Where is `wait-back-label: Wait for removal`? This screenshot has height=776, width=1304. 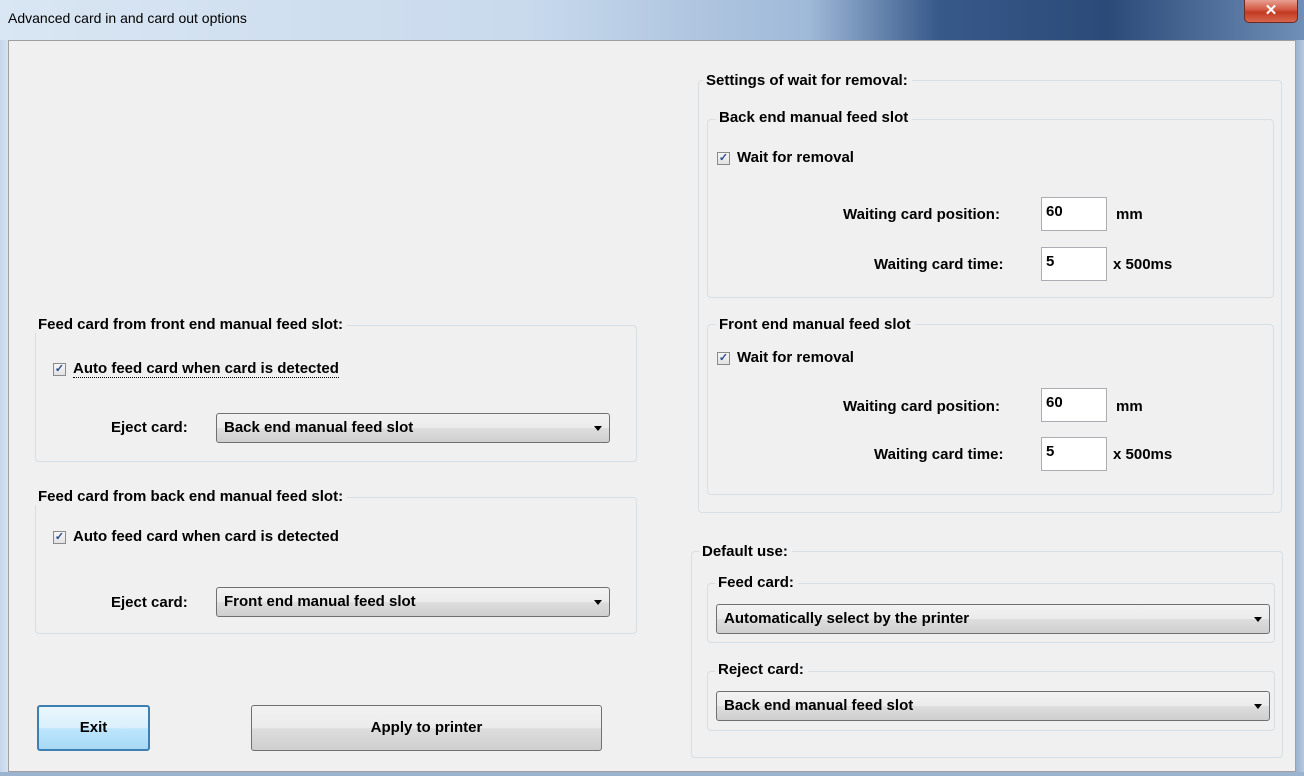 wait-back-label: Wait for removal is located at coordinates (795, 157).